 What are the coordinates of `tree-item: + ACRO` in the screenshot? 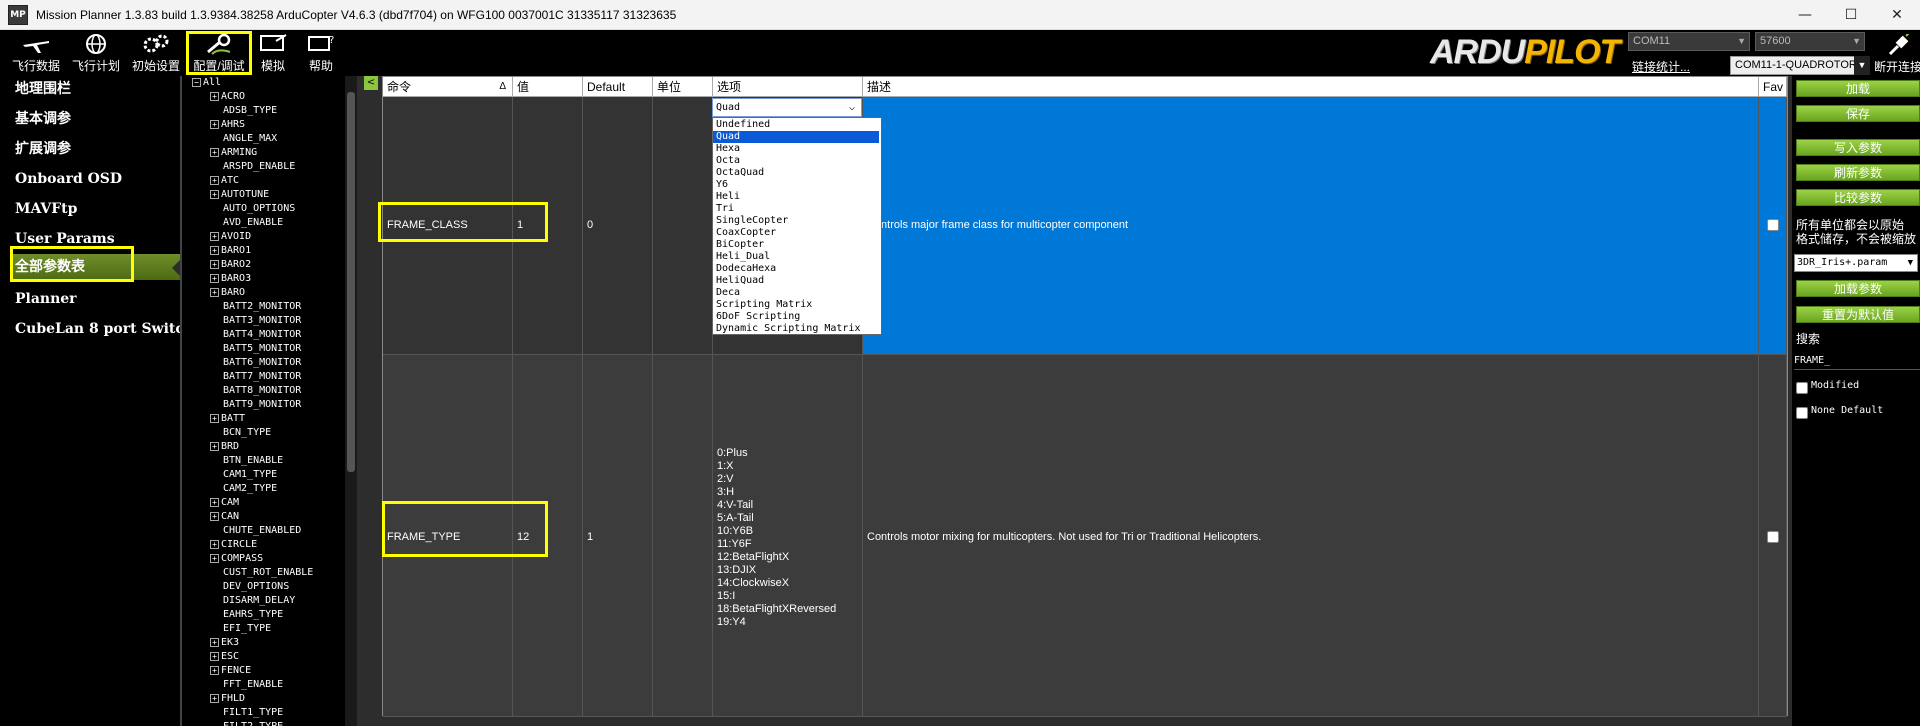 It's located at (227, 97).